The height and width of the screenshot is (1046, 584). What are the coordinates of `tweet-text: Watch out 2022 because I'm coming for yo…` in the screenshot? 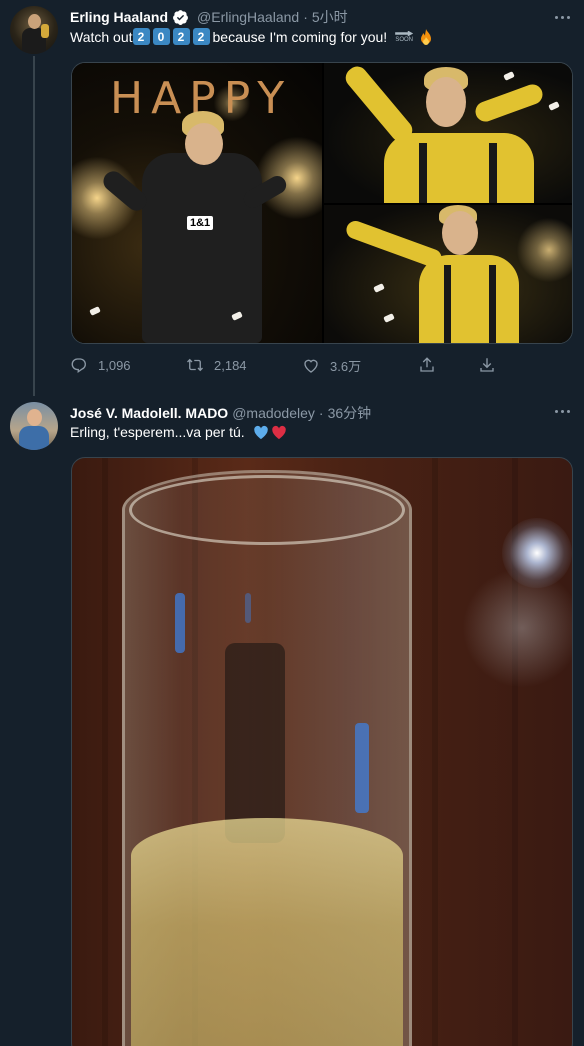 It's located at (251, 36).